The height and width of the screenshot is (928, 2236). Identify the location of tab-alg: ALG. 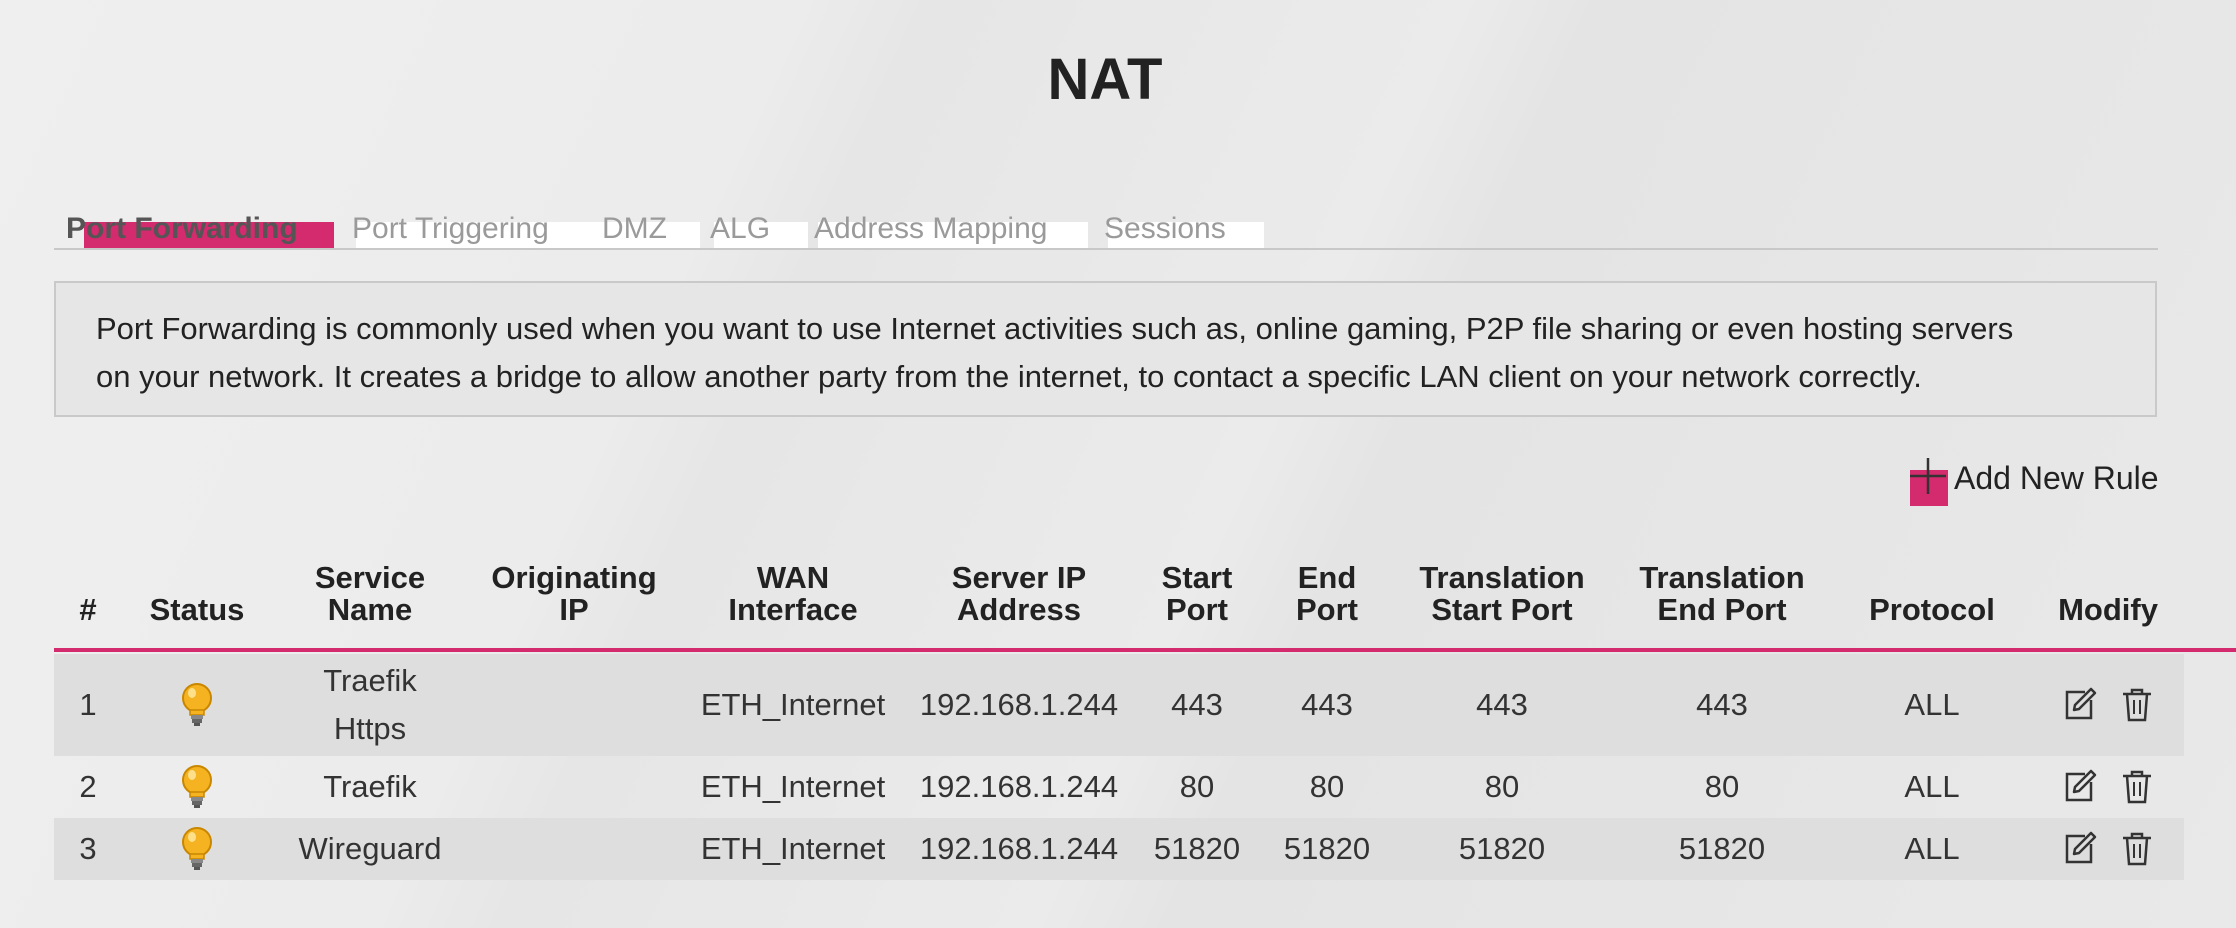
(753, 230).